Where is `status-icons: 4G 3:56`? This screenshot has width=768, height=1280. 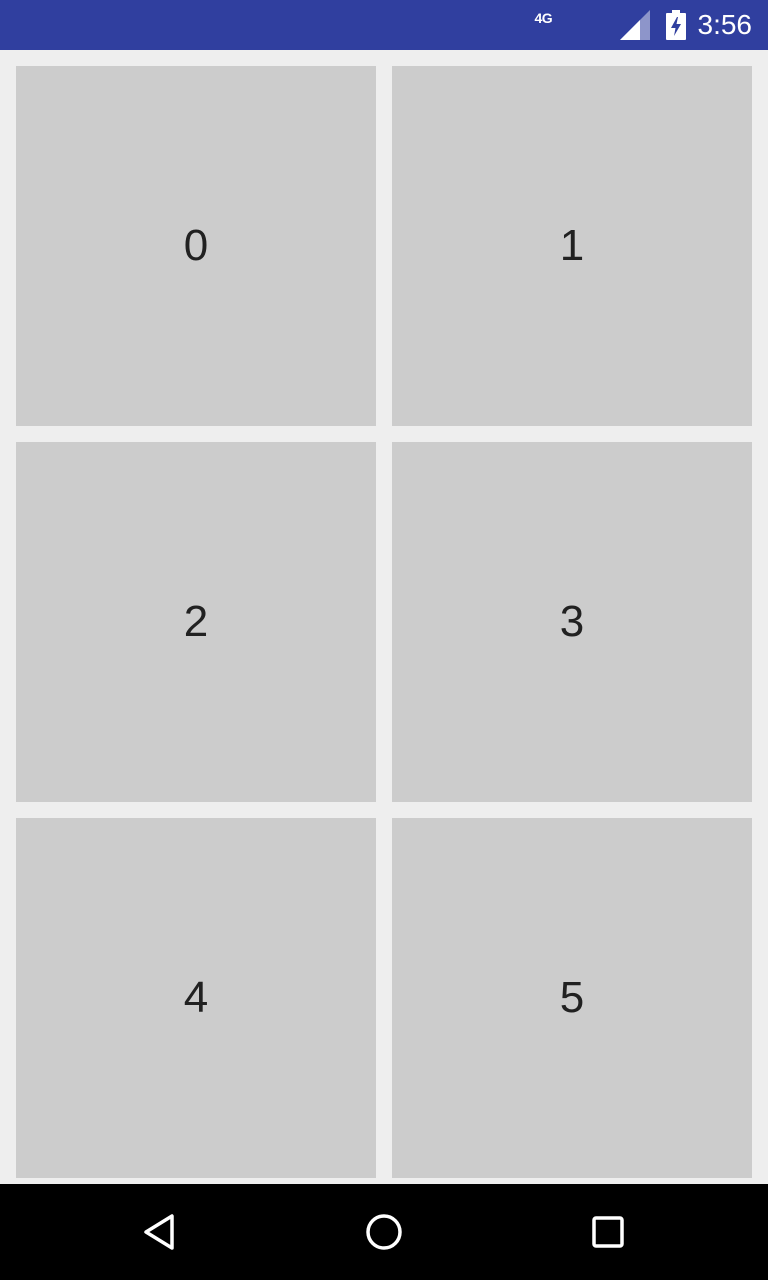 status-icons: 4G 3:56 is located at coordinates (644, 25).